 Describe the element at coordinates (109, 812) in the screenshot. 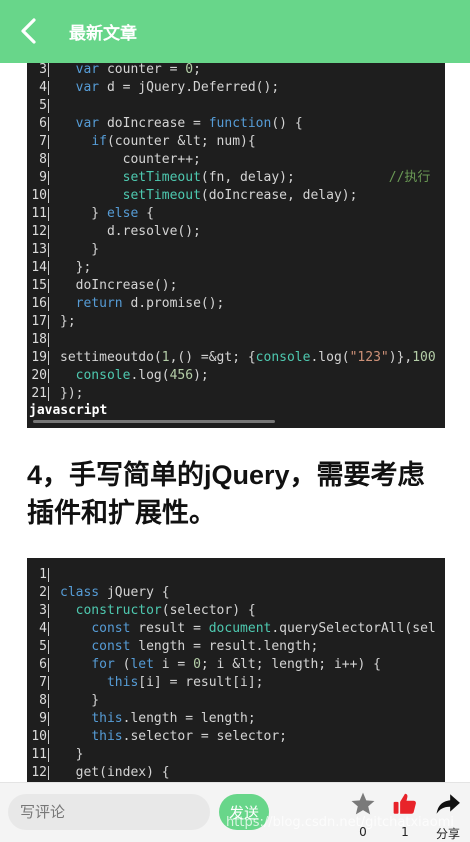

I see `comment-input` at that location.